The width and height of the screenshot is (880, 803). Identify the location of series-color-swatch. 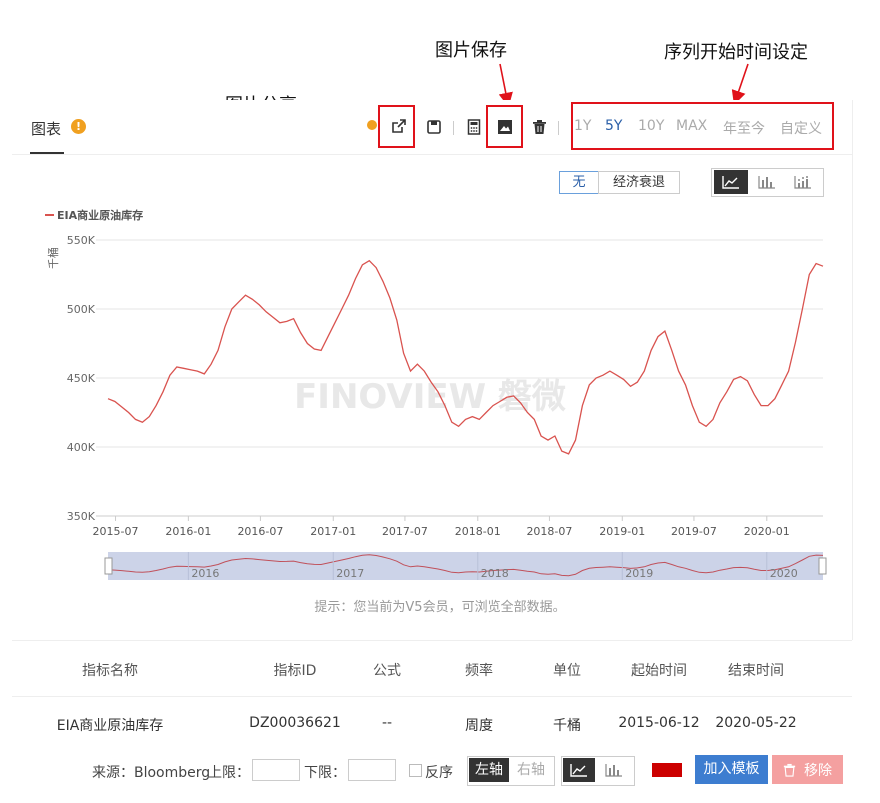
(667, 770).